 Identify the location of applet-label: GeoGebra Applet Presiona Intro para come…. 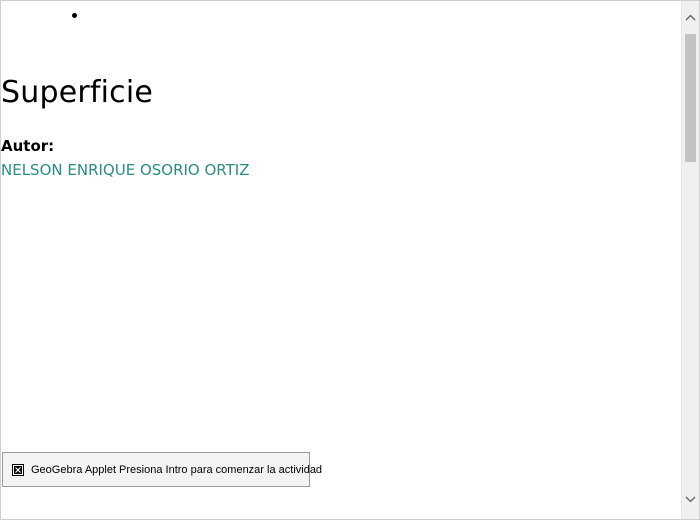
(177, 469).